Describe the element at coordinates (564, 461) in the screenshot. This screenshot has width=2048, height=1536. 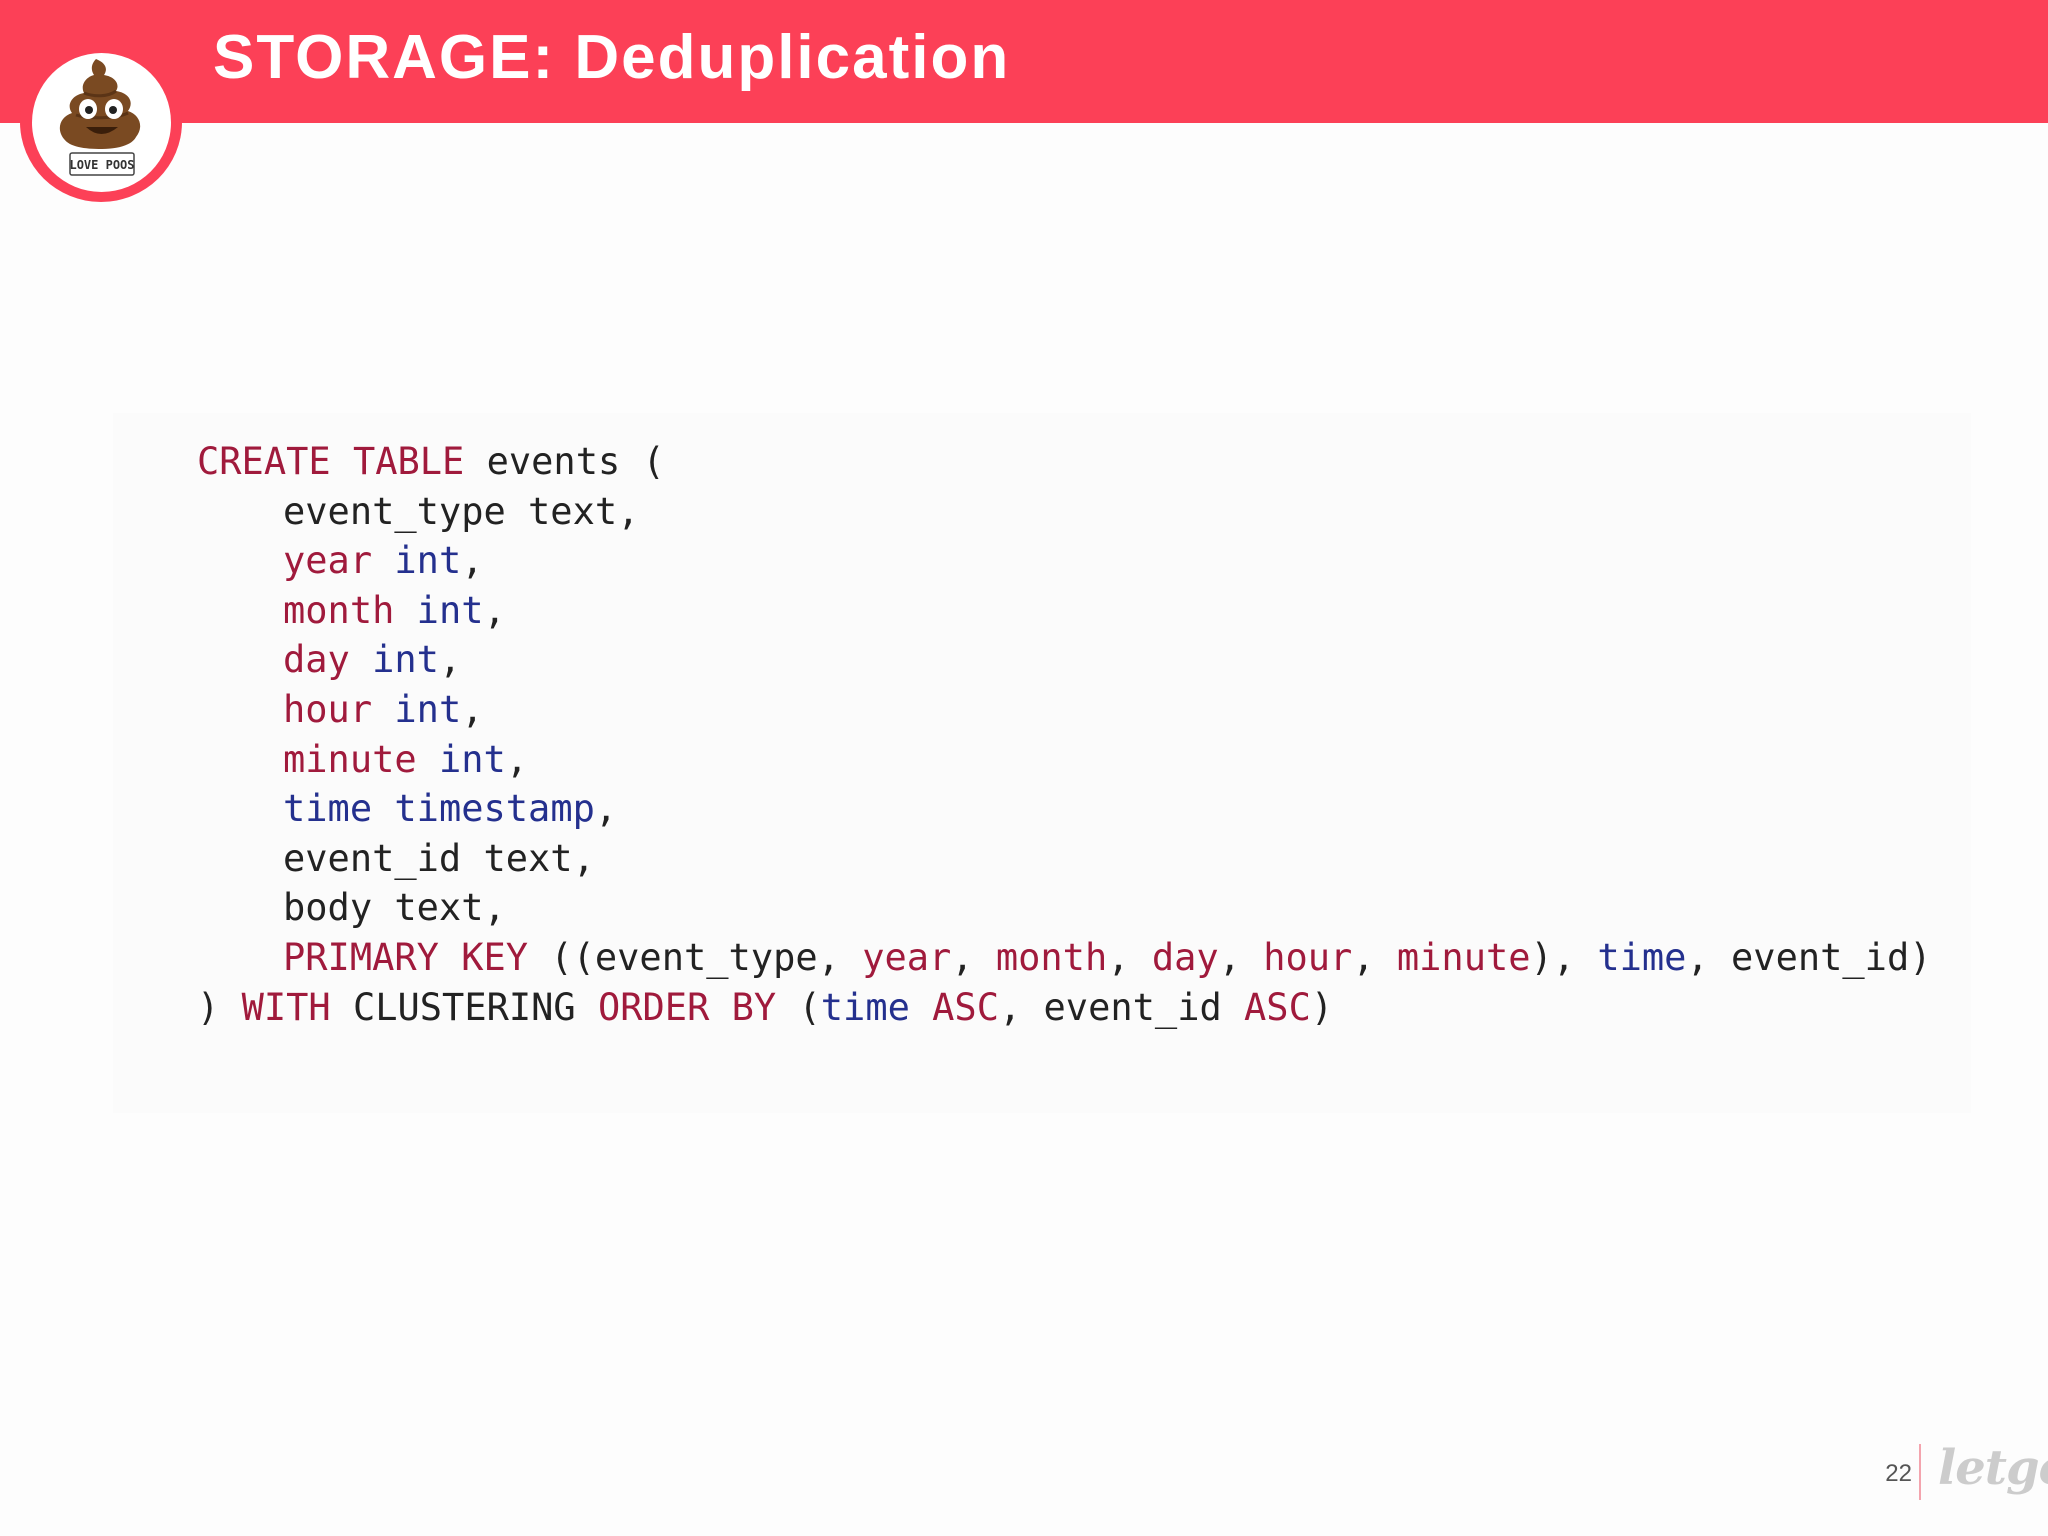
I see `code-token: events (` at that location.